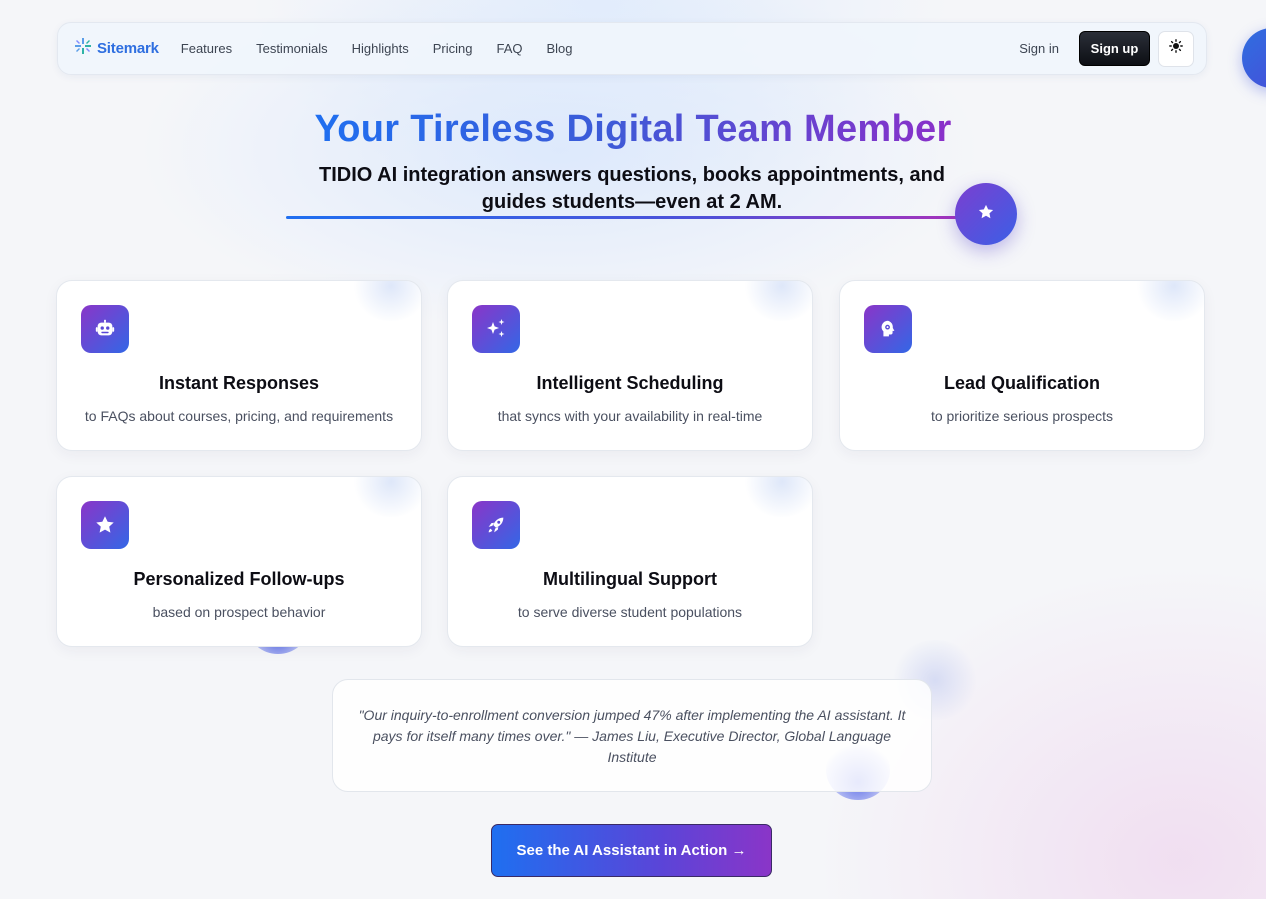 This screenshot has width=1266, height=899. I want to click on brain-gear-icon, so click(888, 329).